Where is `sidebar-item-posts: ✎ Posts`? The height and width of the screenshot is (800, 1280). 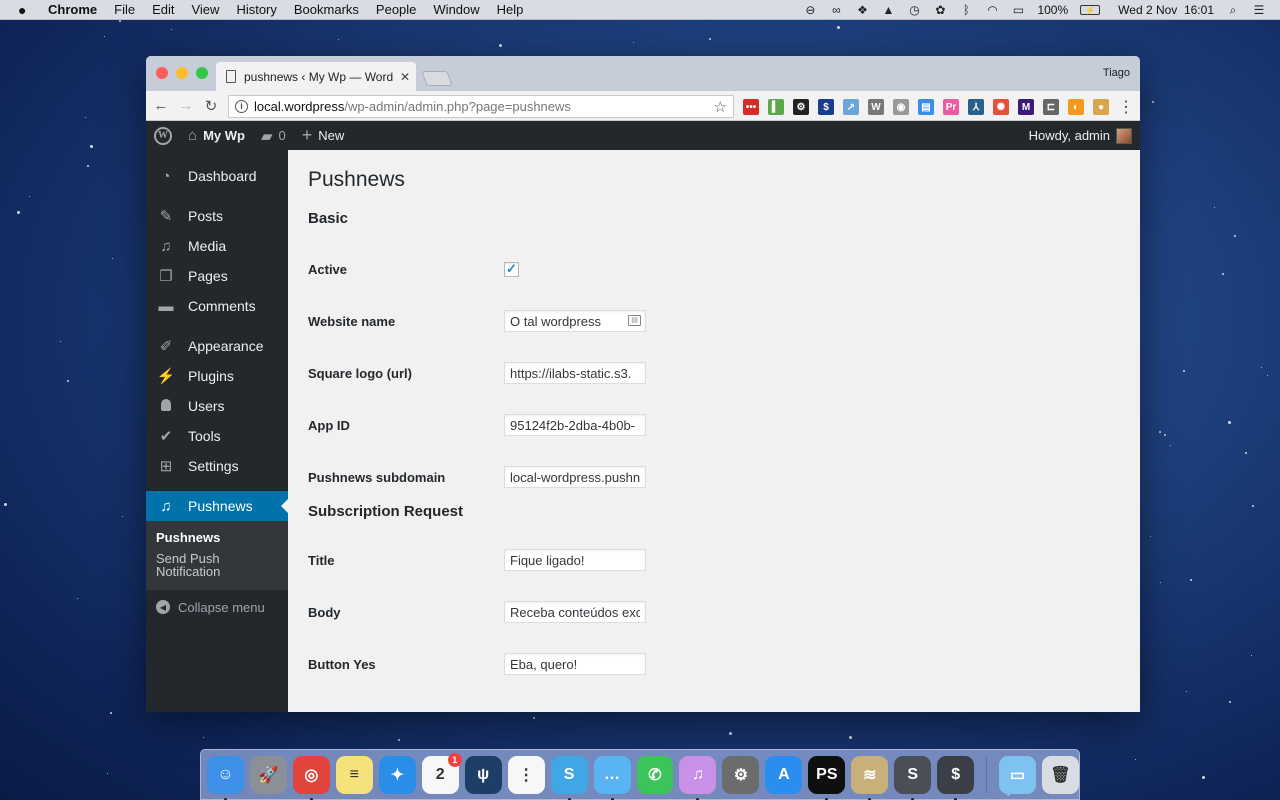
sidebar-item-posts: ✎ Posts is located at coordinates (217, 216).